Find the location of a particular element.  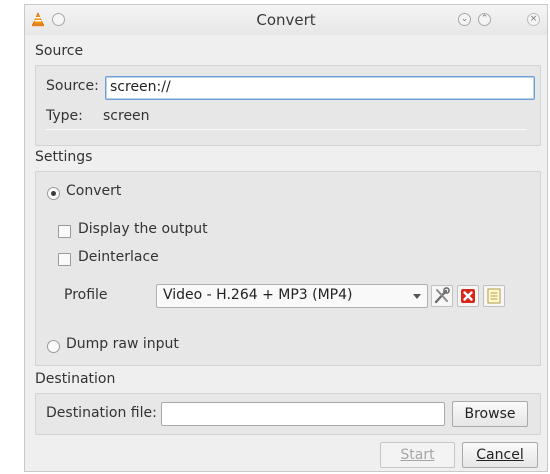

delete-profile-button is located at coordinates (468, 296).